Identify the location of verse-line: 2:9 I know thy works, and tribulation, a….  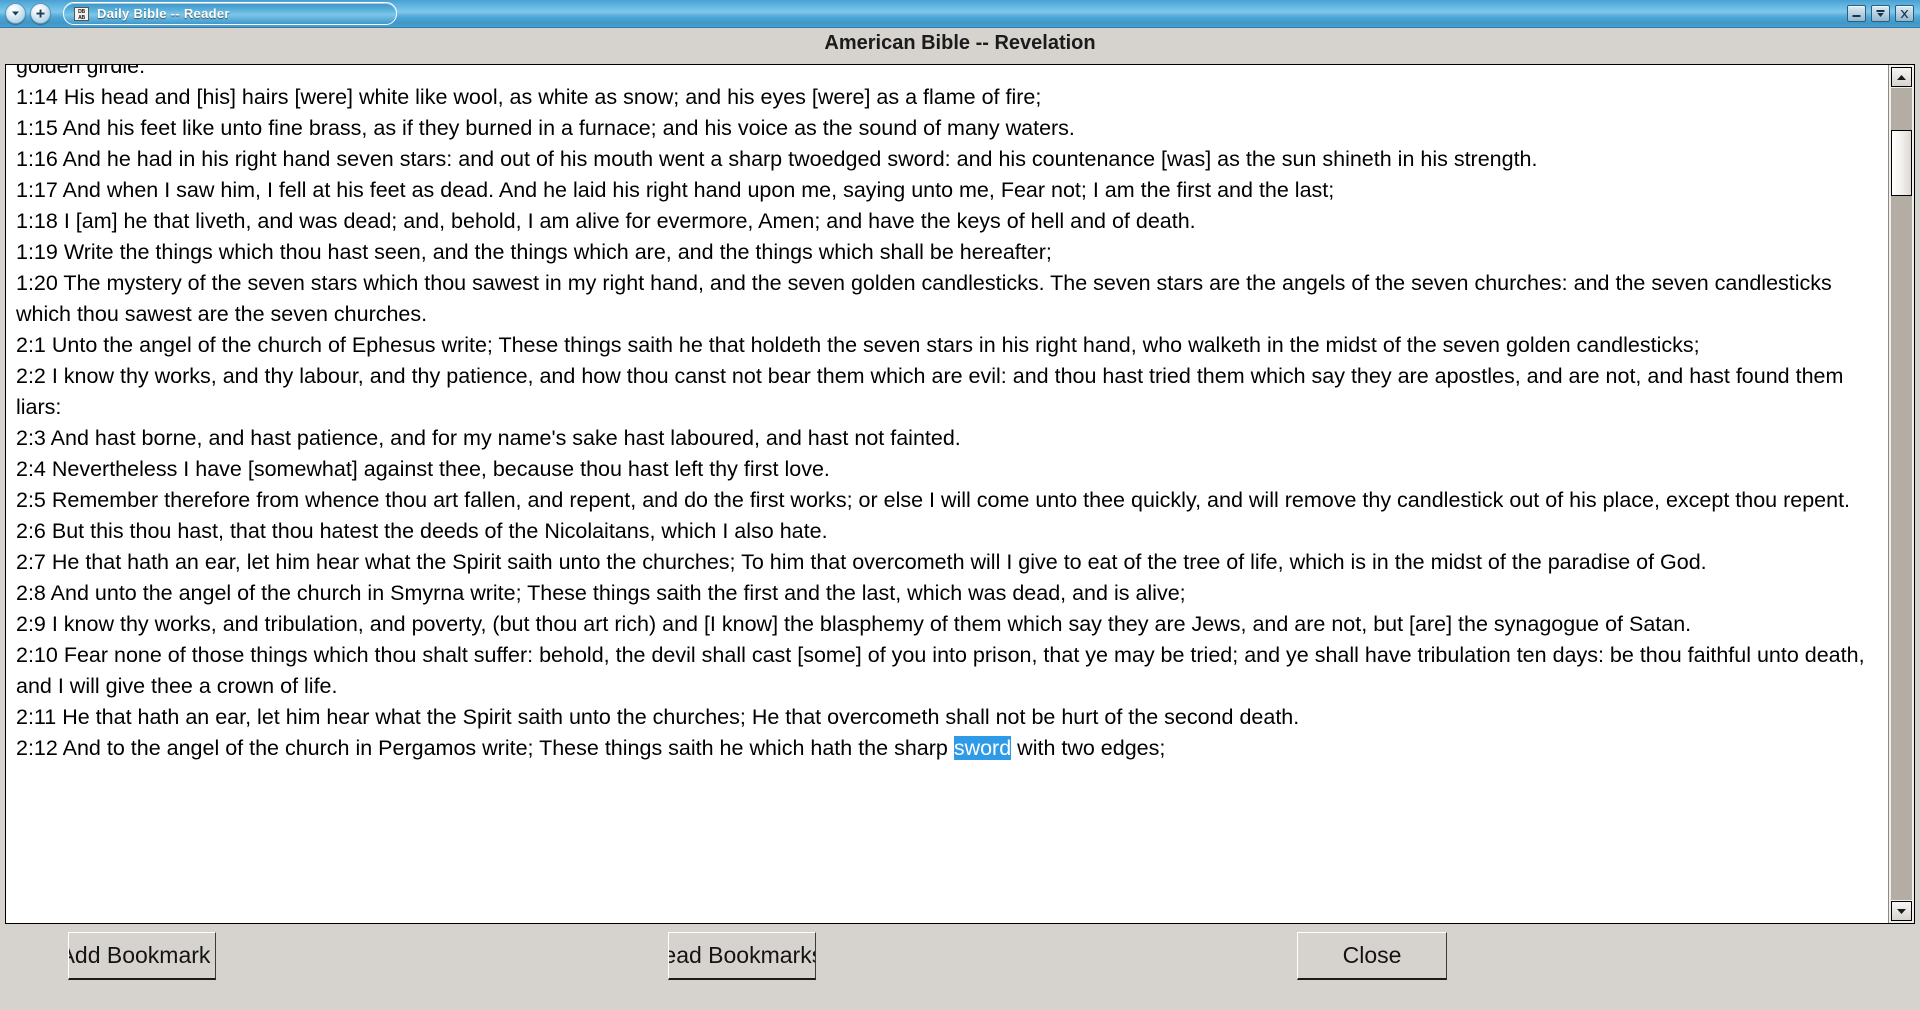
(854, 624).